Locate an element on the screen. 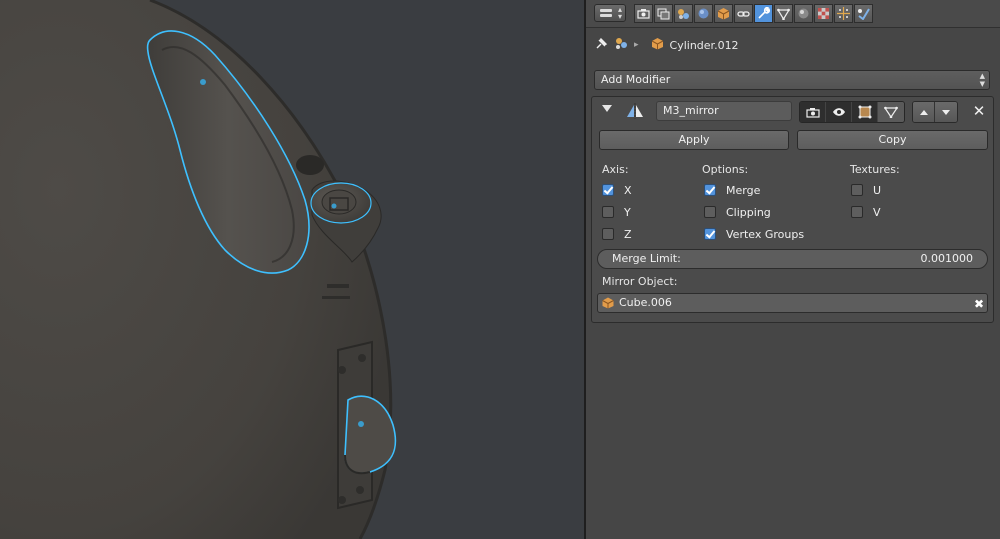 Image resolution: width=1000 pixels, height=539 pixels. axis-y-checkbox: Y is located at coordinates (616, 212).